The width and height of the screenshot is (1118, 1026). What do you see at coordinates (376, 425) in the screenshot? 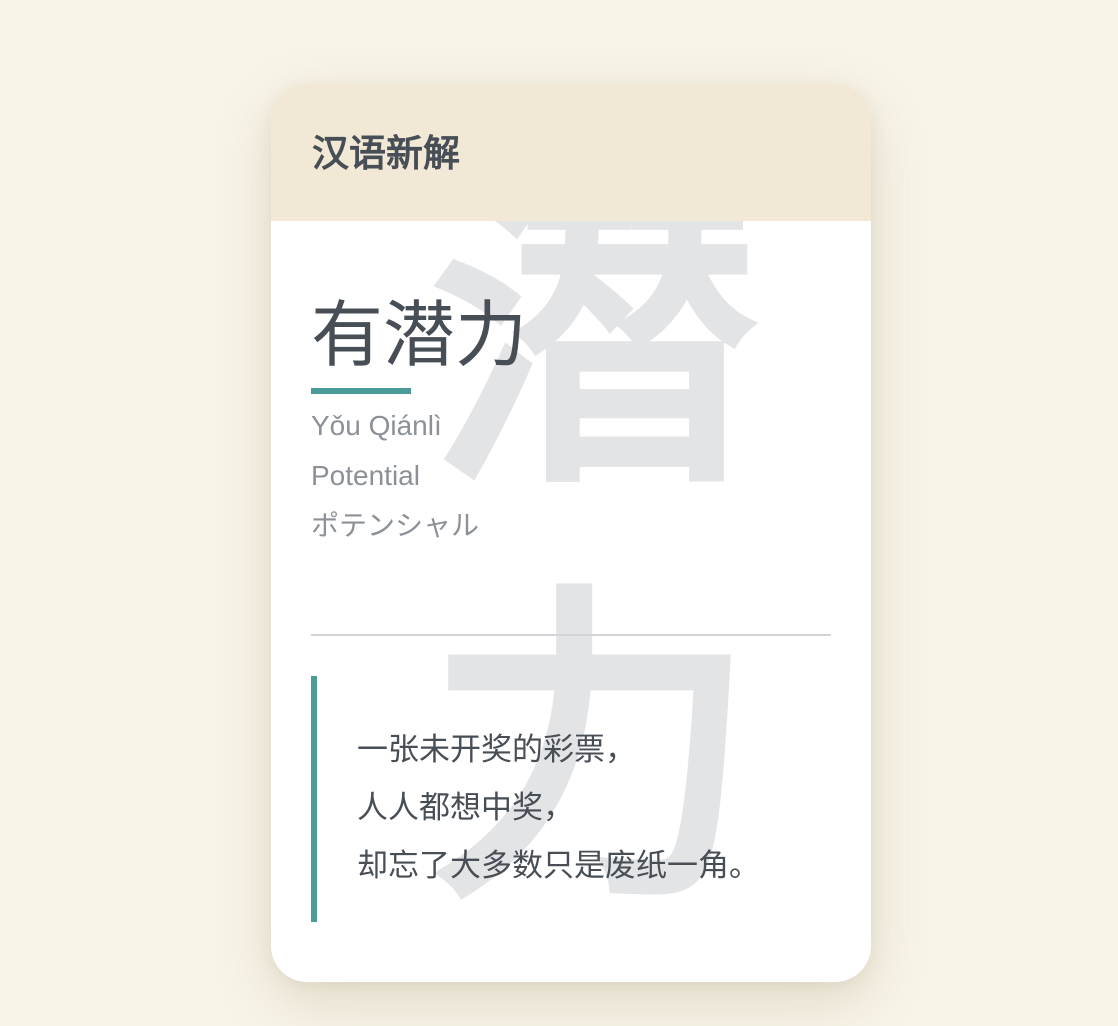
I see `pinyin-text: Yǒu Qiánlì` at bounding box center [376, 425].